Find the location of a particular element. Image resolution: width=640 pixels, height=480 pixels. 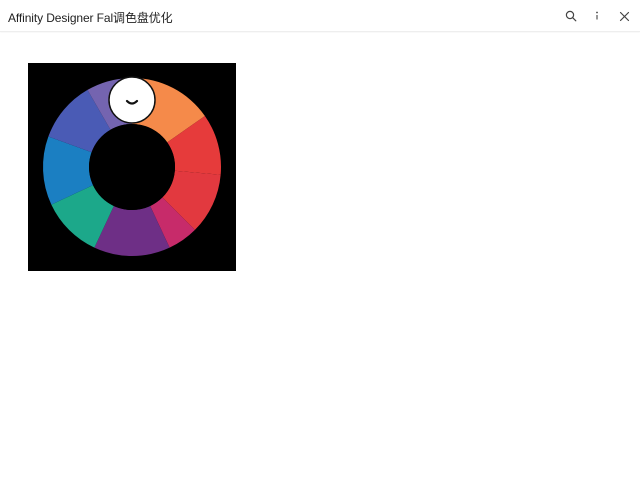

color-wheel is located at coordinates (132, 167).